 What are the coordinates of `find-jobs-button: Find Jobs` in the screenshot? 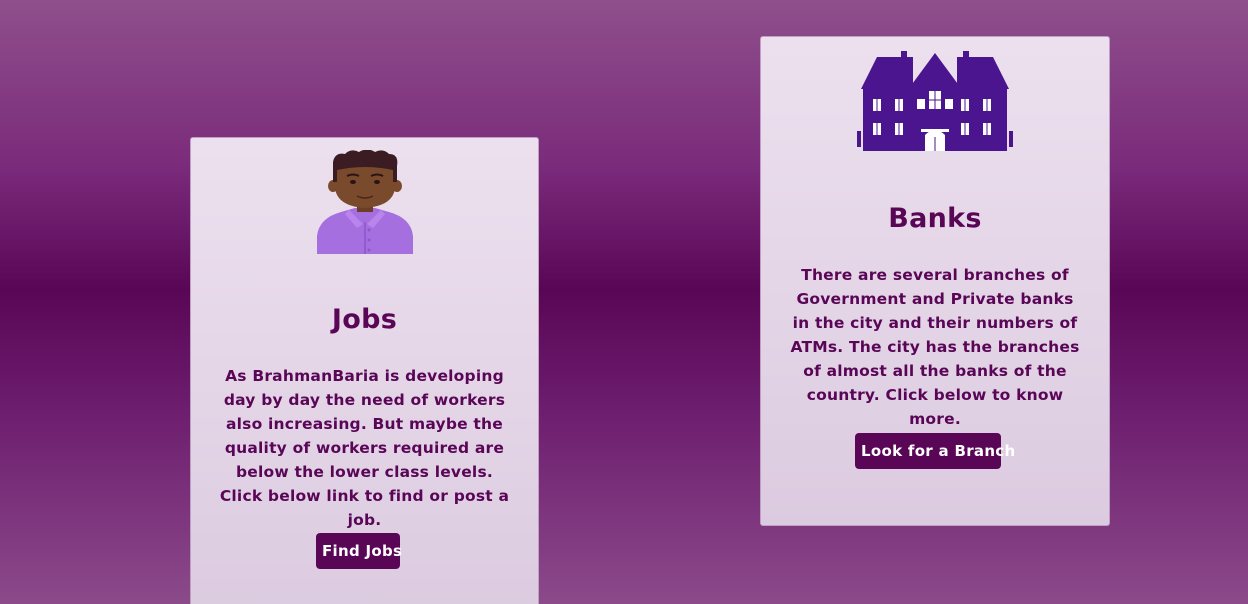 It's located at (359, 551).